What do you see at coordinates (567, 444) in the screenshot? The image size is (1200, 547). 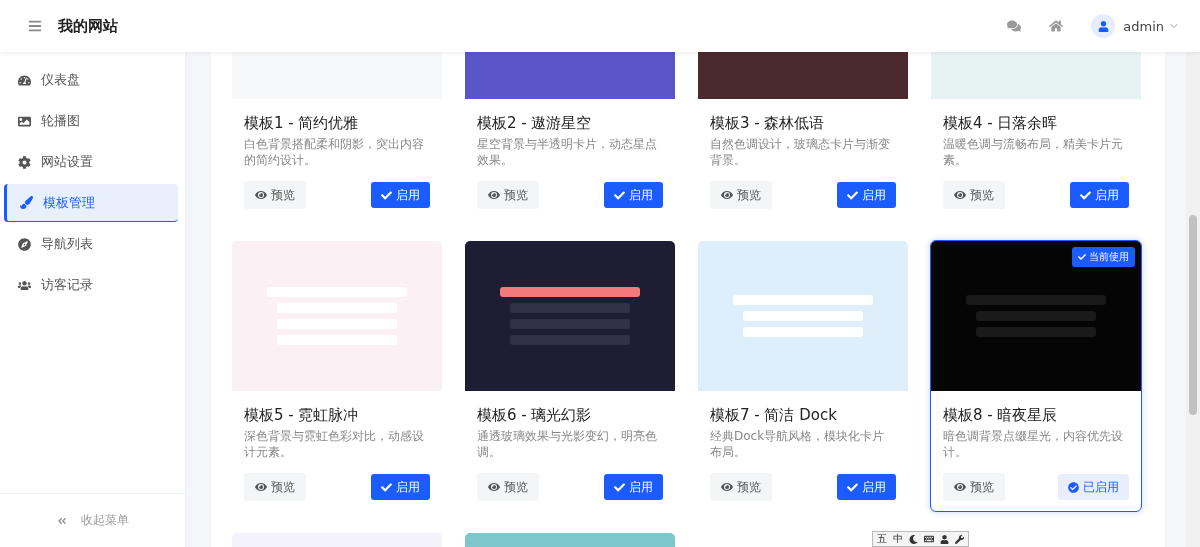 I see `template-description: 通透玻璃效果与光影变幻，明亮色调。` at bounding box center [567, 444].